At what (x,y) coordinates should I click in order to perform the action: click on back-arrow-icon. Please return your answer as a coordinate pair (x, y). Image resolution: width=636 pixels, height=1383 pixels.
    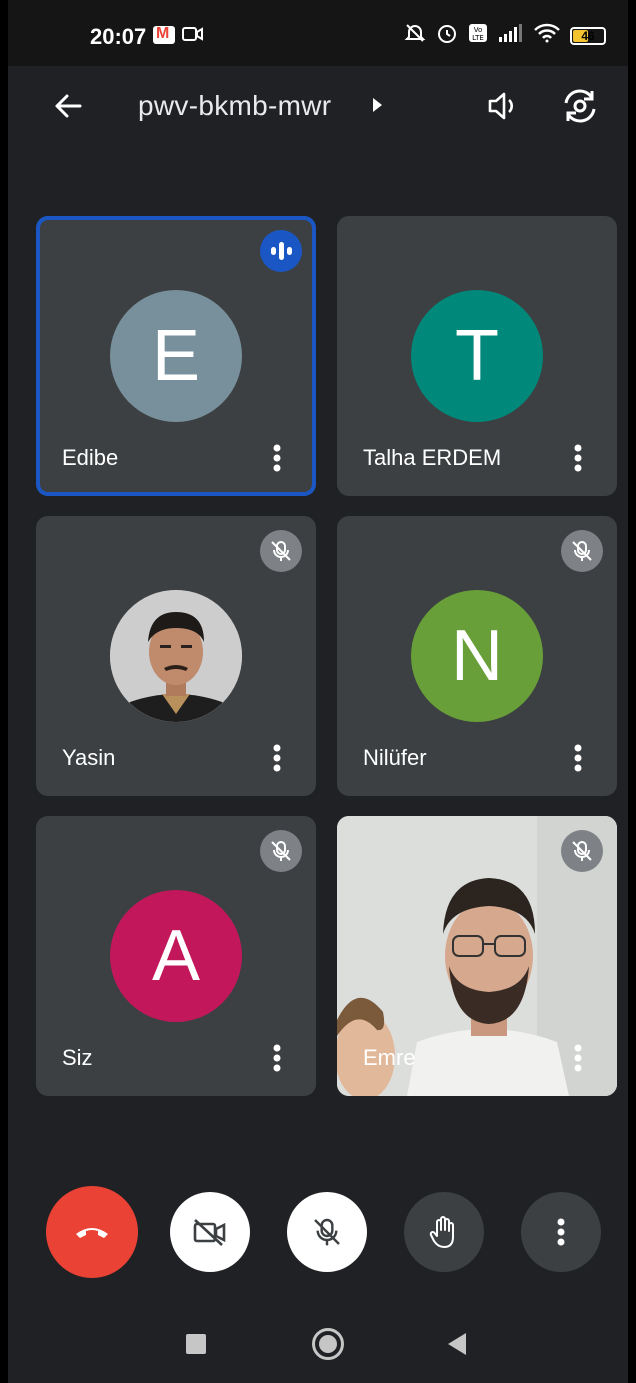
    Looking at the image, I should click on (68, 106).